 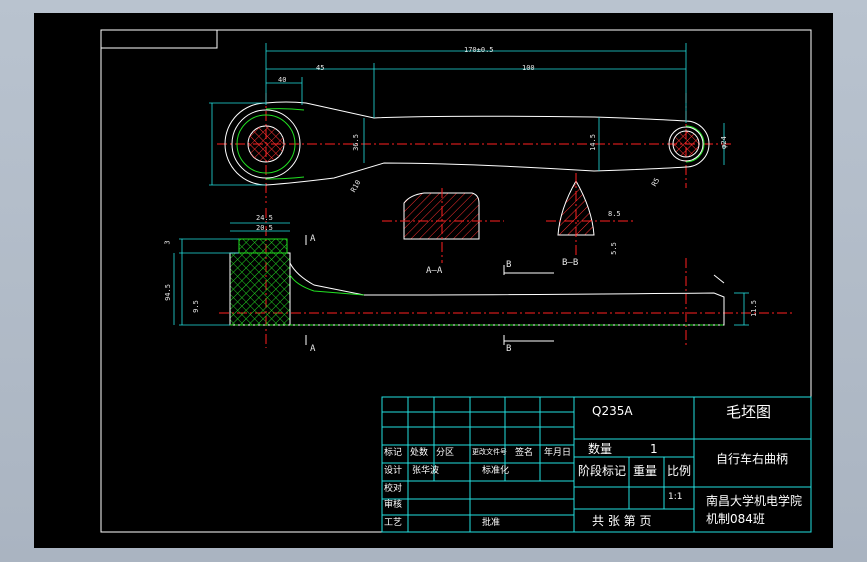 I want to click on dim-8: 8.5, so click(x=614, y=214).